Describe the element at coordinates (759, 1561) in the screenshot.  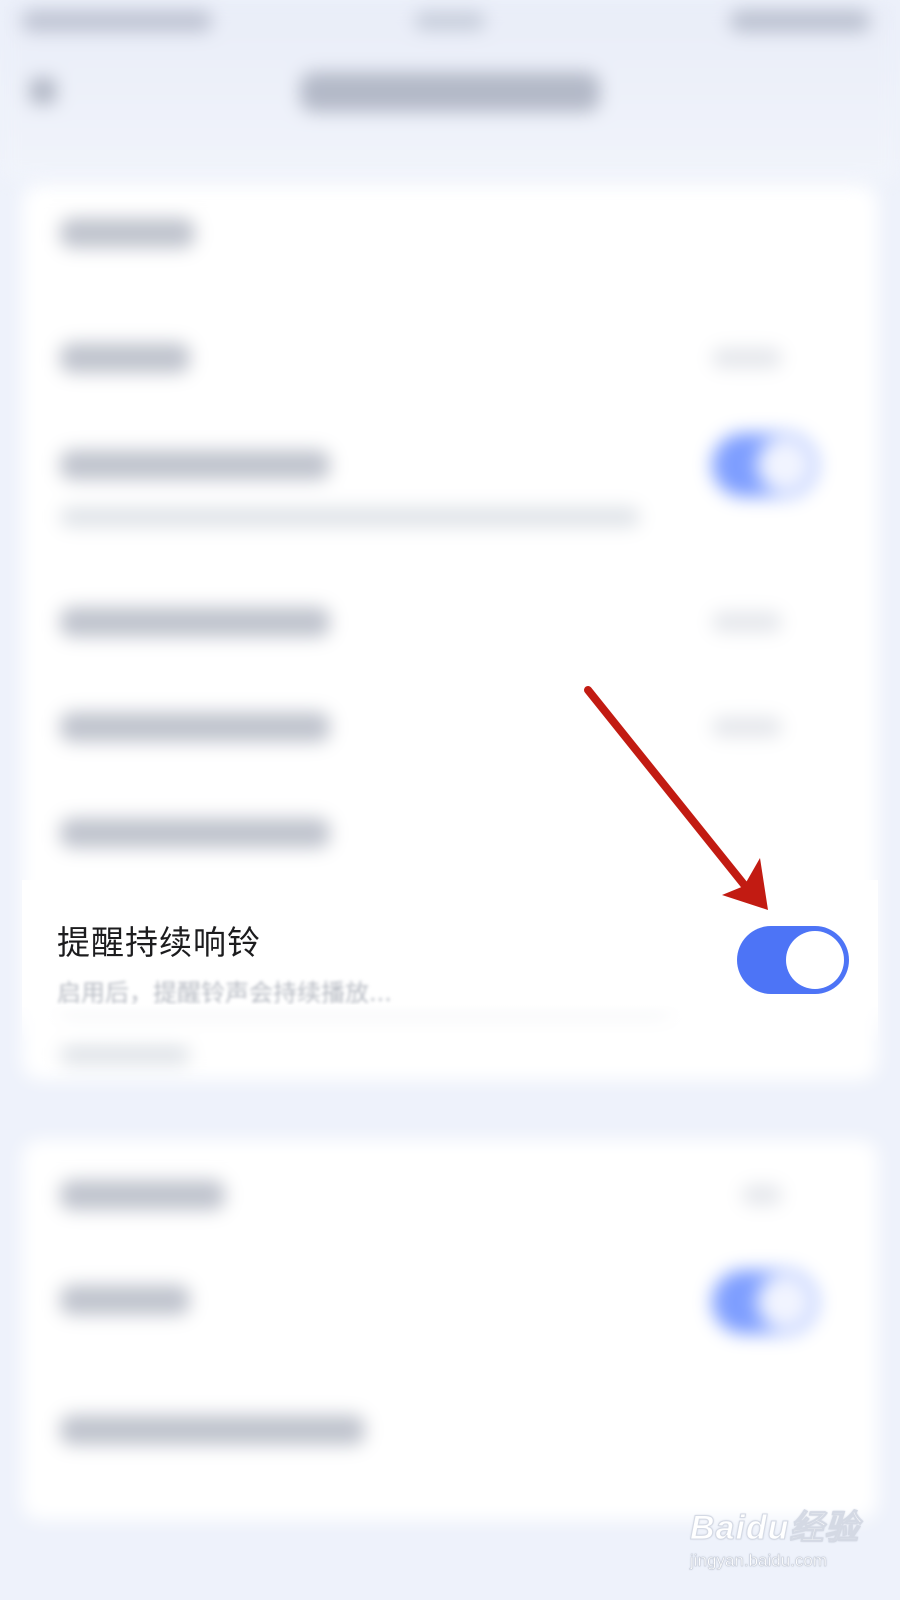
I see `watermark-url: jingyan.baidu.com` at that location.